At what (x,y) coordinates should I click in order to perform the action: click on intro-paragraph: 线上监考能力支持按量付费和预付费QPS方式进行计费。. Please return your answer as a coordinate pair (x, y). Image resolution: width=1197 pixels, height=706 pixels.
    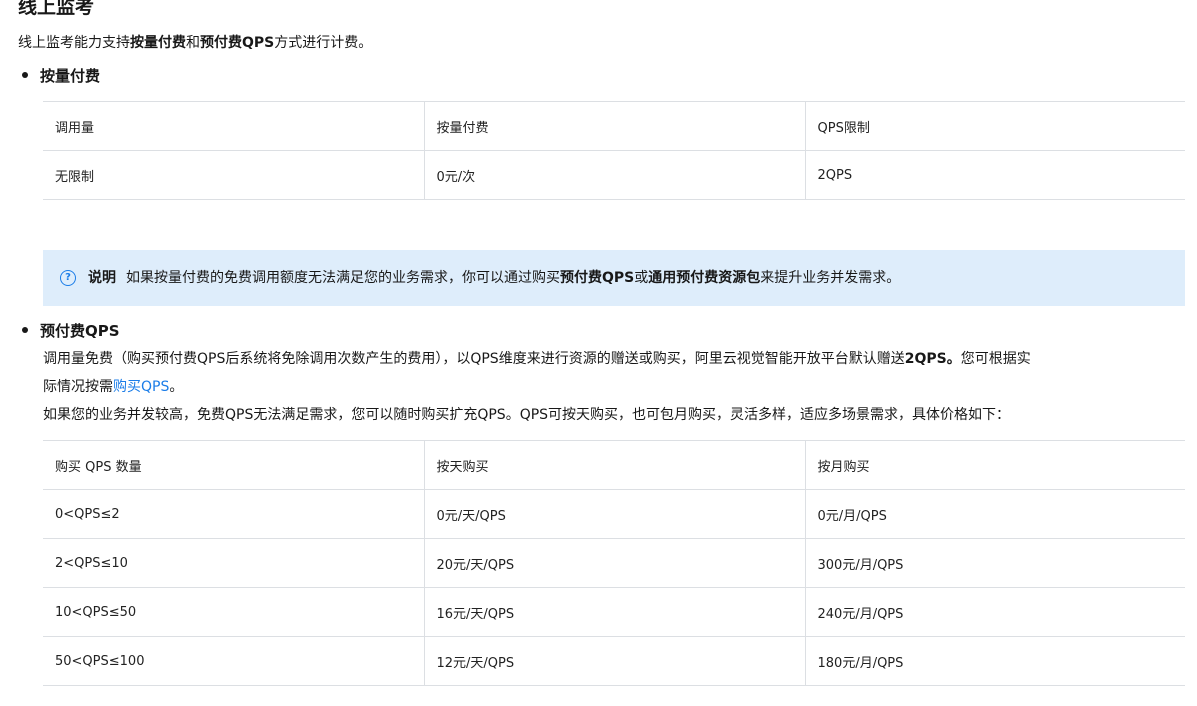
    Looking at the image, I should click on (195, 43).